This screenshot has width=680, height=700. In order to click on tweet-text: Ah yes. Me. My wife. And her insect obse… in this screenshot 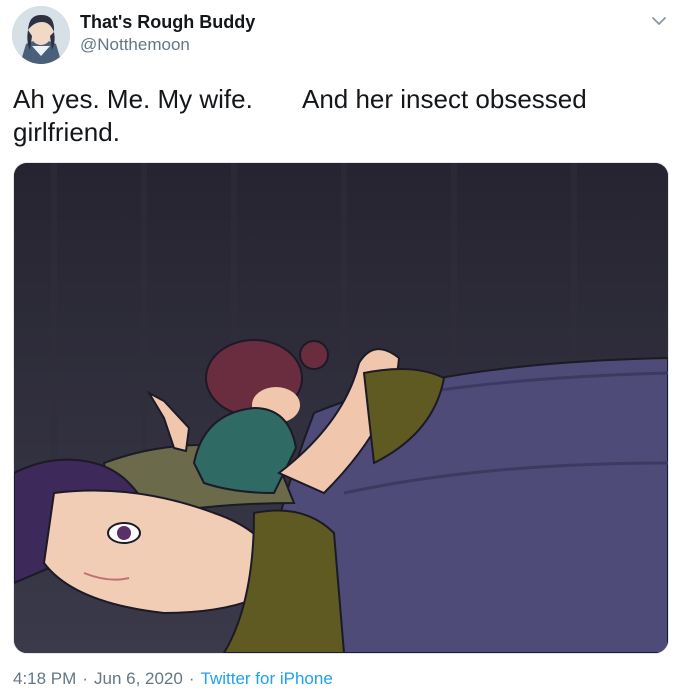, I will do `click(303, 115)`.